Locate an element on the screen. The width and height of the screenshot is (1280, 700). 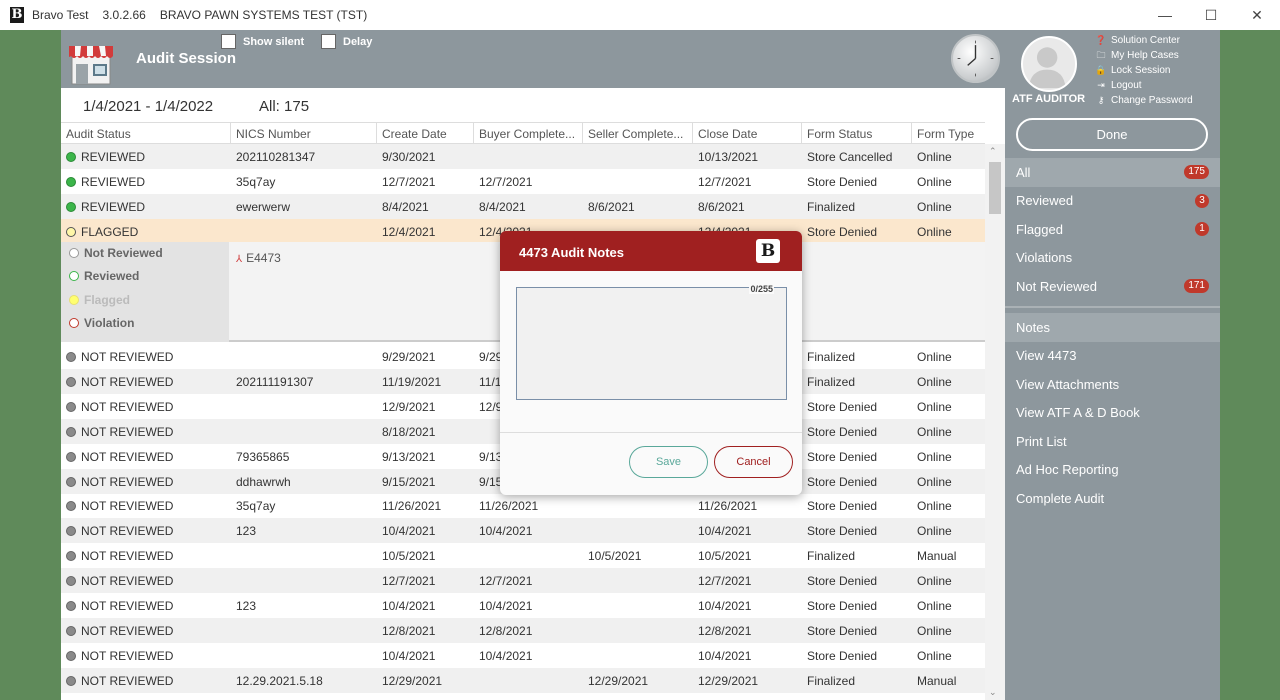
filter-label: All is located at coordinates (1023, 172).